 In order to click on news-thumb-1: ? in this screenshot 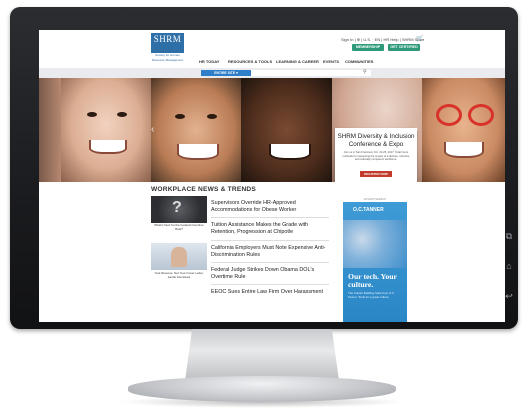, I will do `click(179, 209)`.